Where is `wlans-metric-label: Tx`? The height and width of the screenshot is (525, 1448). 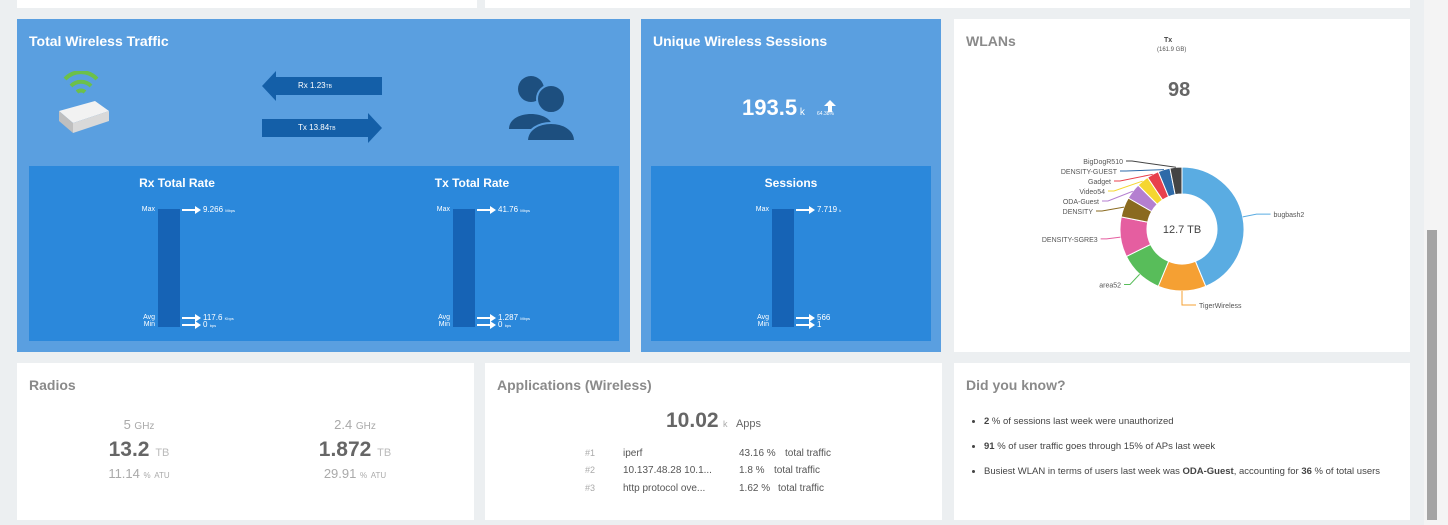
wlans-metric-label: Tx is located at coordinates (1168, 40).